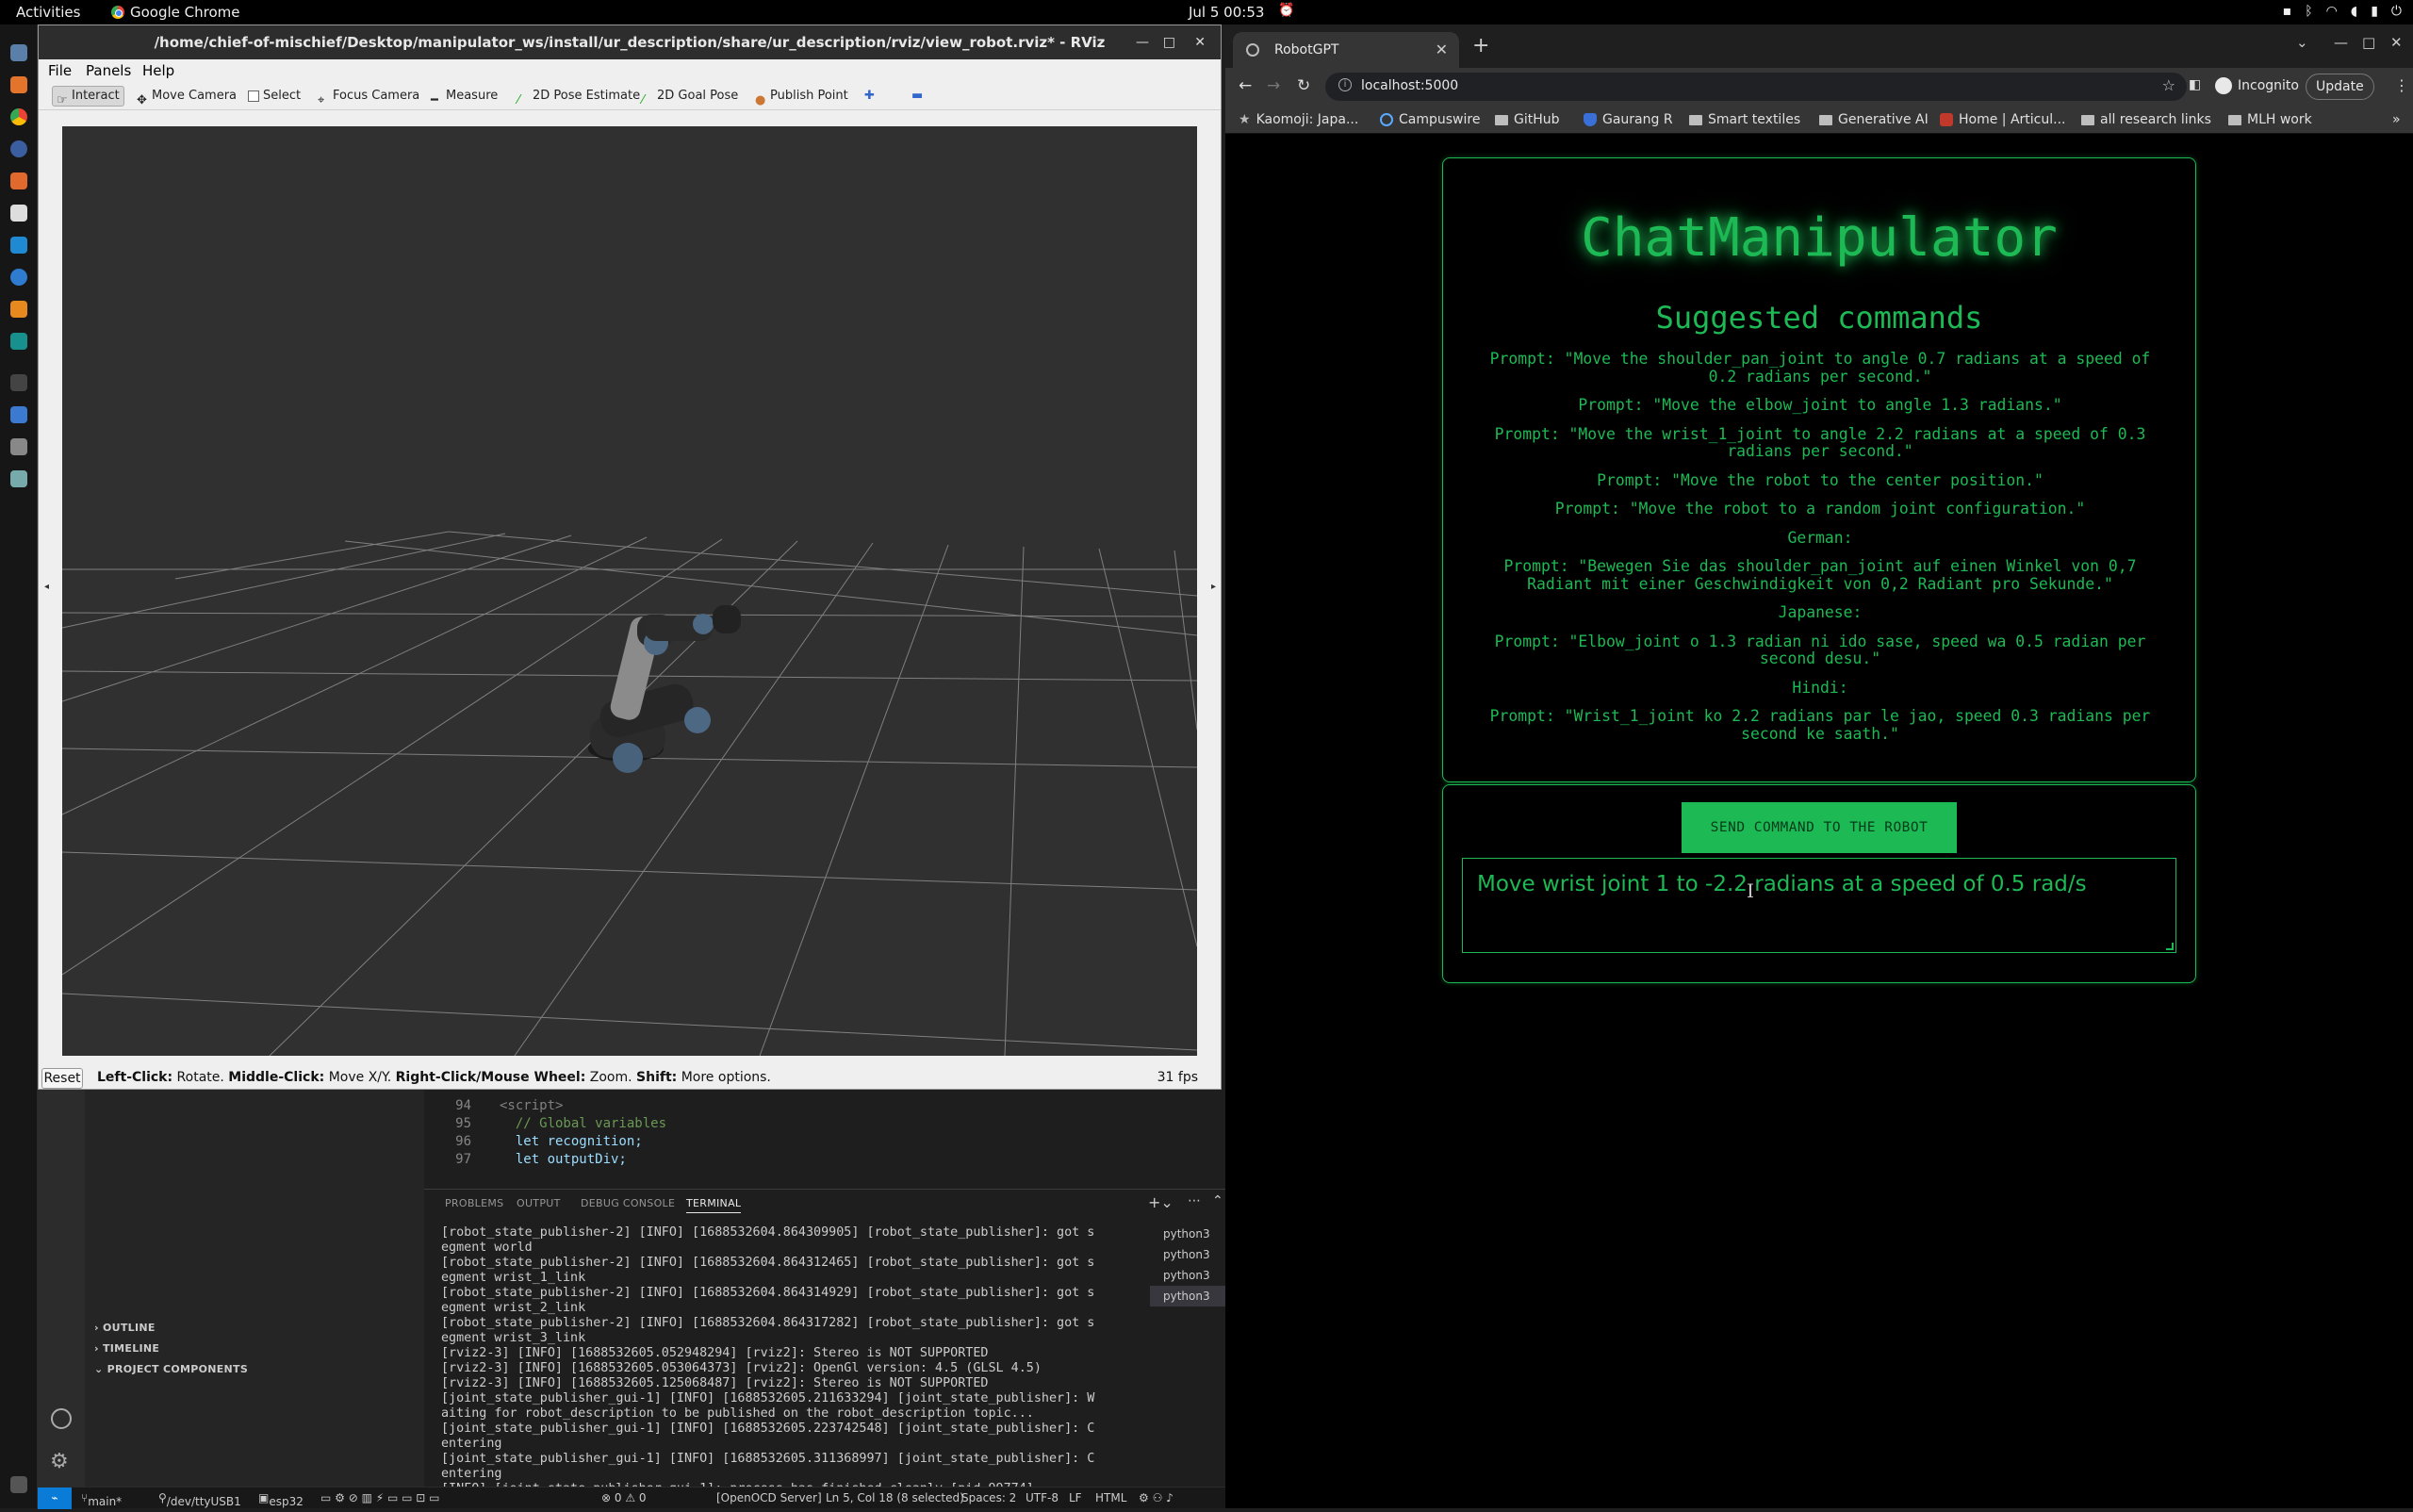 Image resolution: width=2413 pixels, height=1512 pixels. What do you see at coordinates (1076, 1498) in the screenshot?
I see `eol-status: LF` at bounding box center [1076, 1498].